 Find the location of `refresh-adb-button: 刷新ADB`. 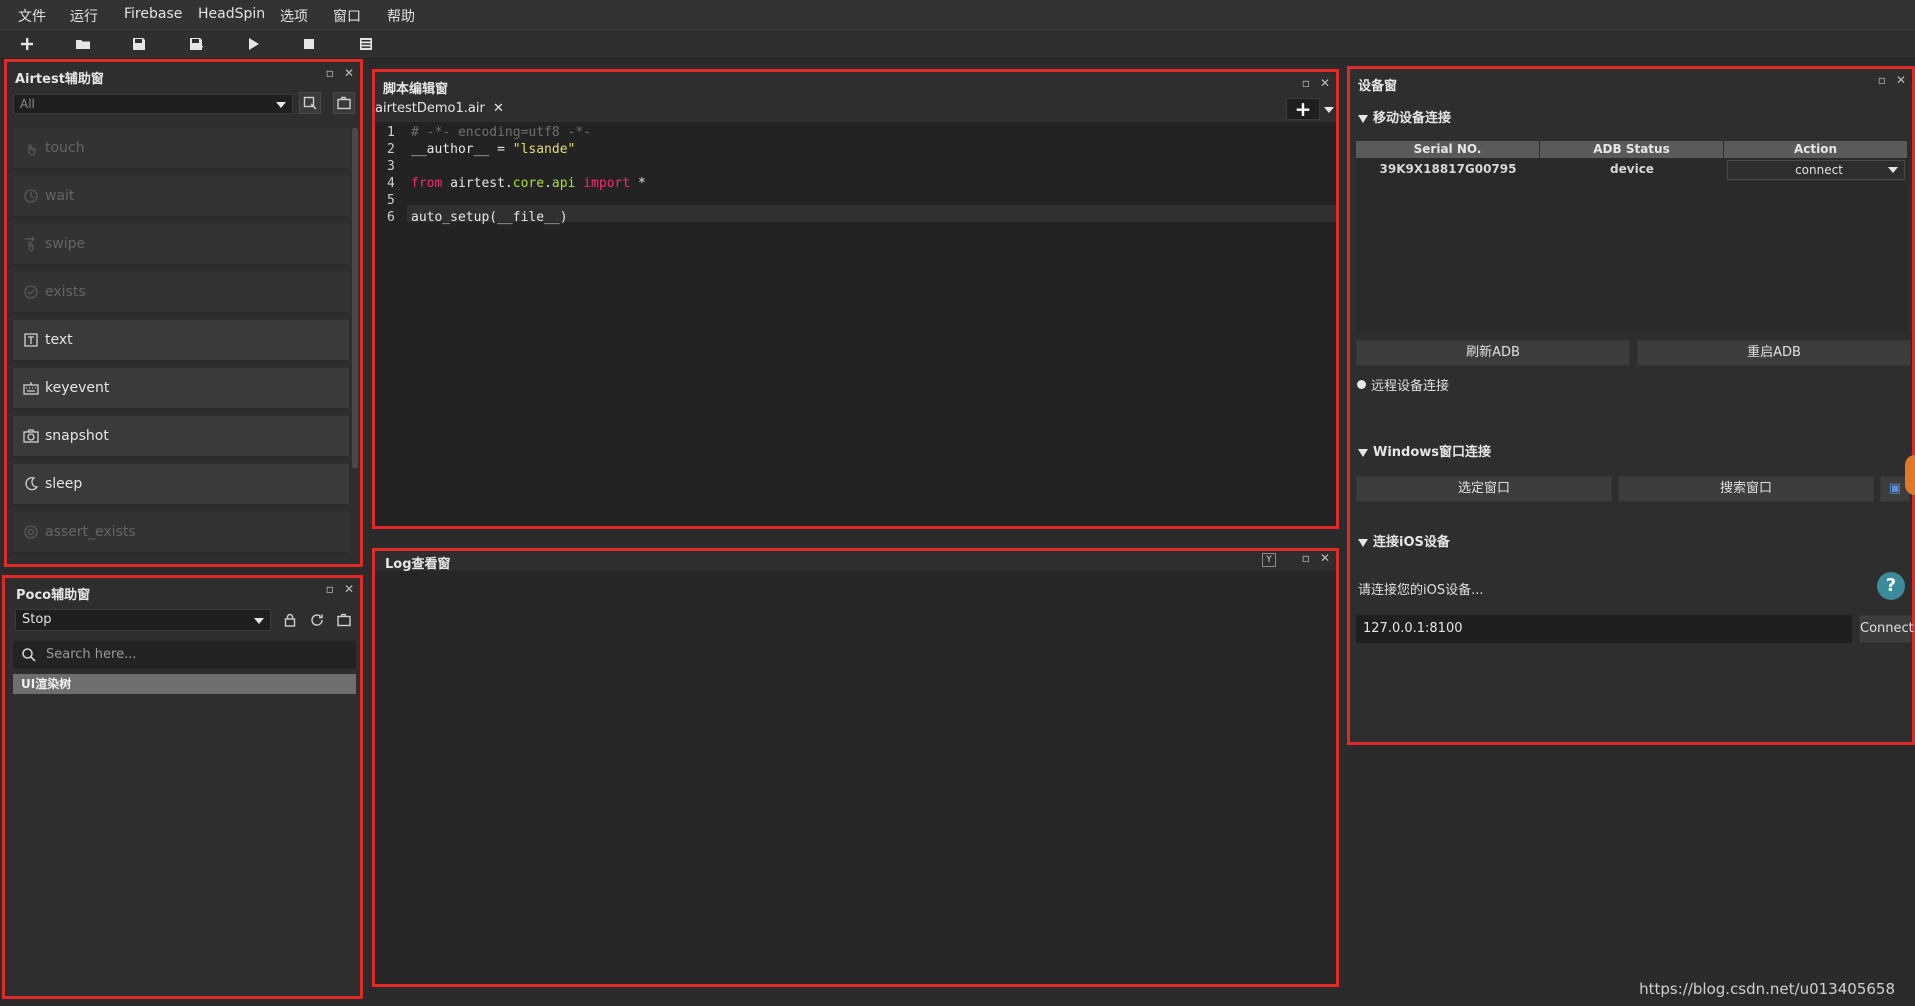

refresh-adb-button: 刷新ADB is located at coordinates (1493, 353).